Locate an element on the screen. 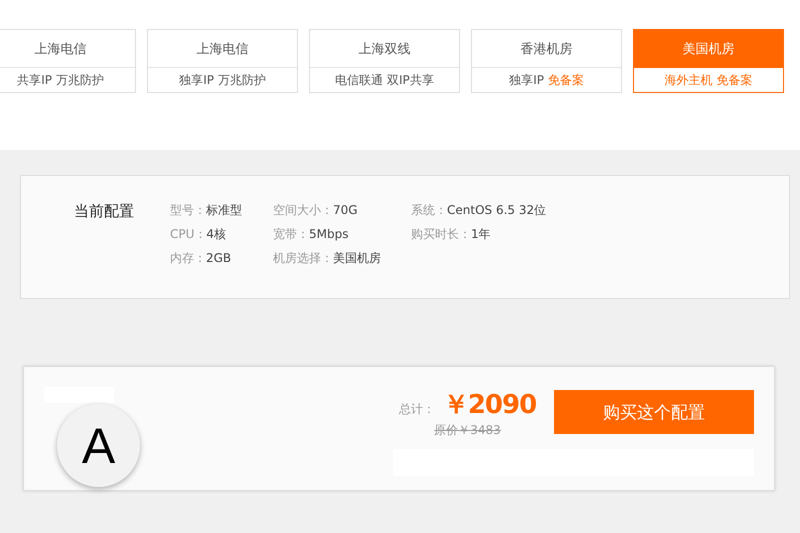  tab-subtitle-text: 海外主机 免备案 is located at coordinates (708, 80).